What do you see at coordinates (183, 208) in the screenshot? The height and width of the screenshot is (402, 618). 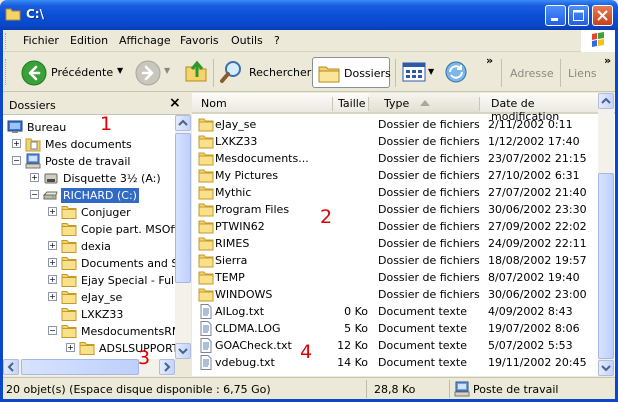 I see `tree-scroll-thumb` at bounding box center [183, 208].